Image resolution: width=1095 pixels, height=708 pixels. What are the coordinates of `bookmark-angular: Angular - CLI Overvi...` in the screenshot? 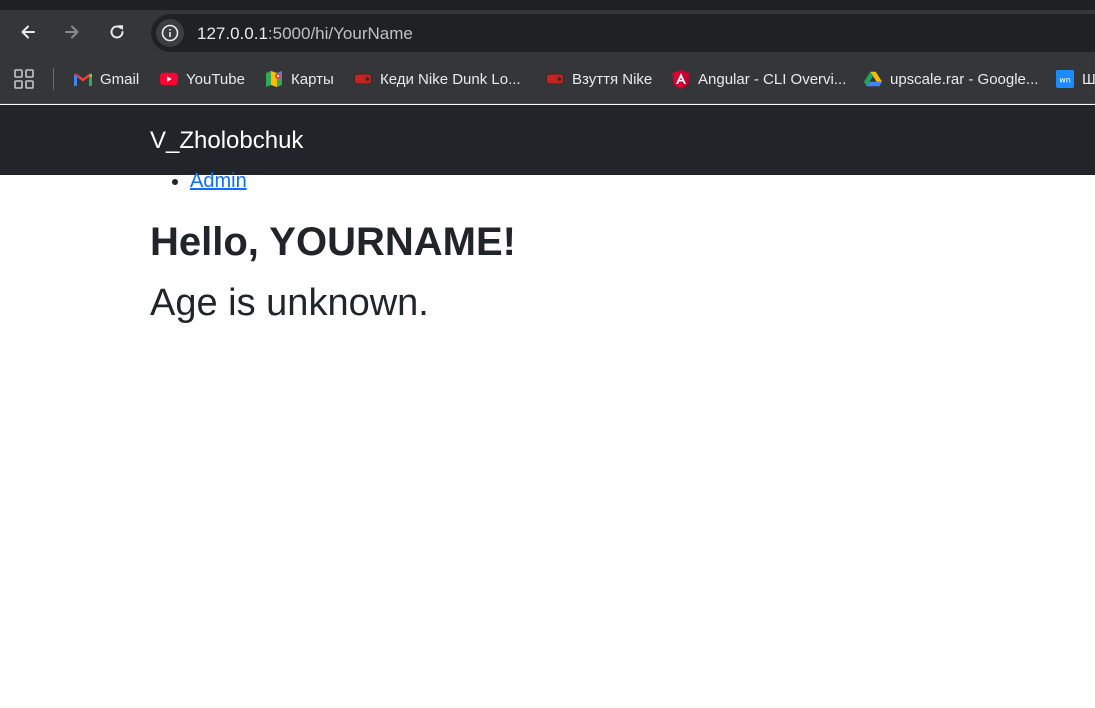 It's located at (759, 79).